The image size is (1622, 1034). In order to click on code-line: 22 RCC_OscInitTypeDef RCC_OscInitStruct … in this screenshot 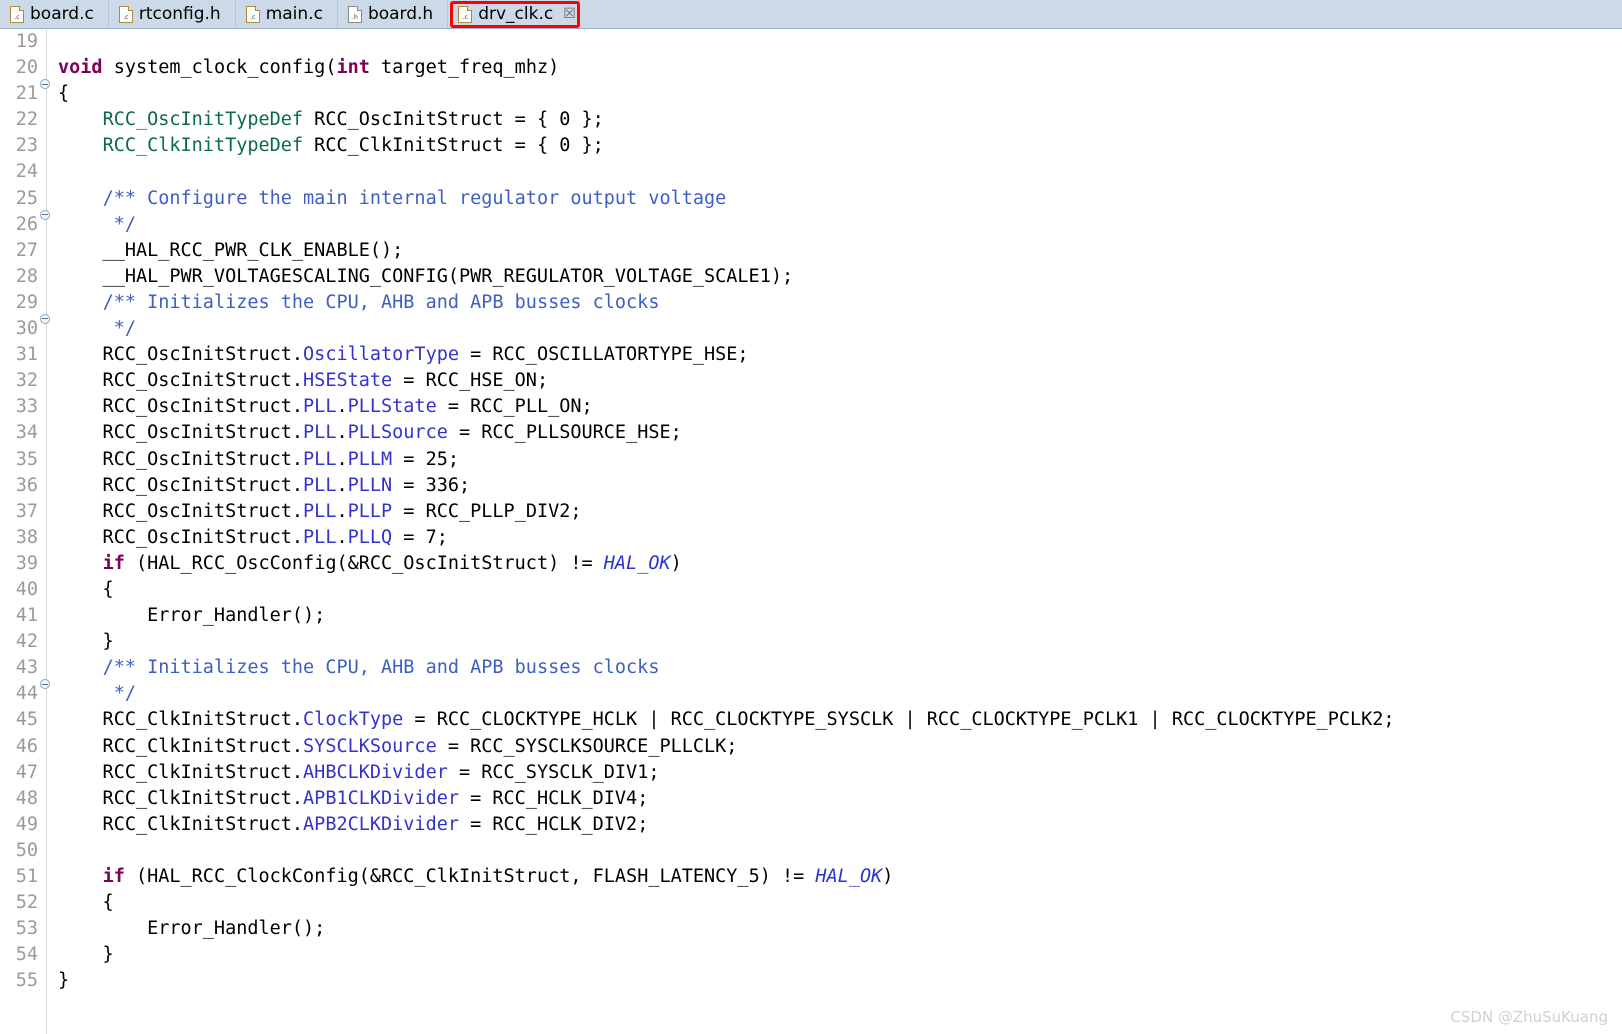, I will do `click(811, 120)`.